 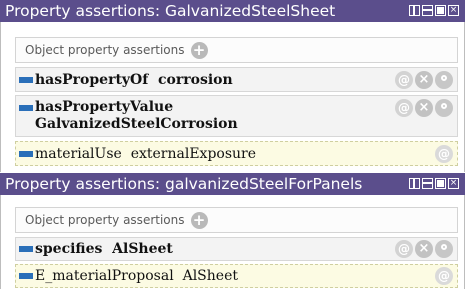 I want to click on inferred-row: E_materialProposal AlSheet @, so click(x=236, y=276).